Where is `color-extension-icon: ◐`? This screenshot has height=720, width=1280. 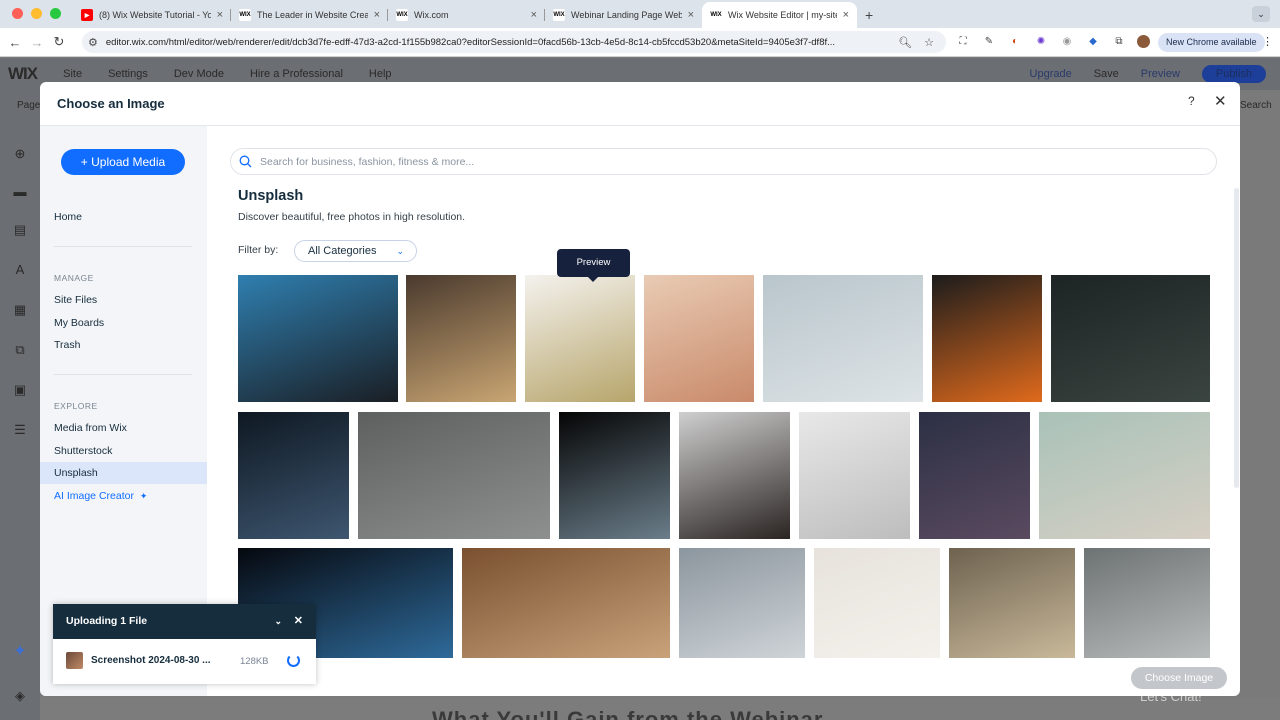
color-extension-icon: ◐ is located at coordinates (1015, 42).